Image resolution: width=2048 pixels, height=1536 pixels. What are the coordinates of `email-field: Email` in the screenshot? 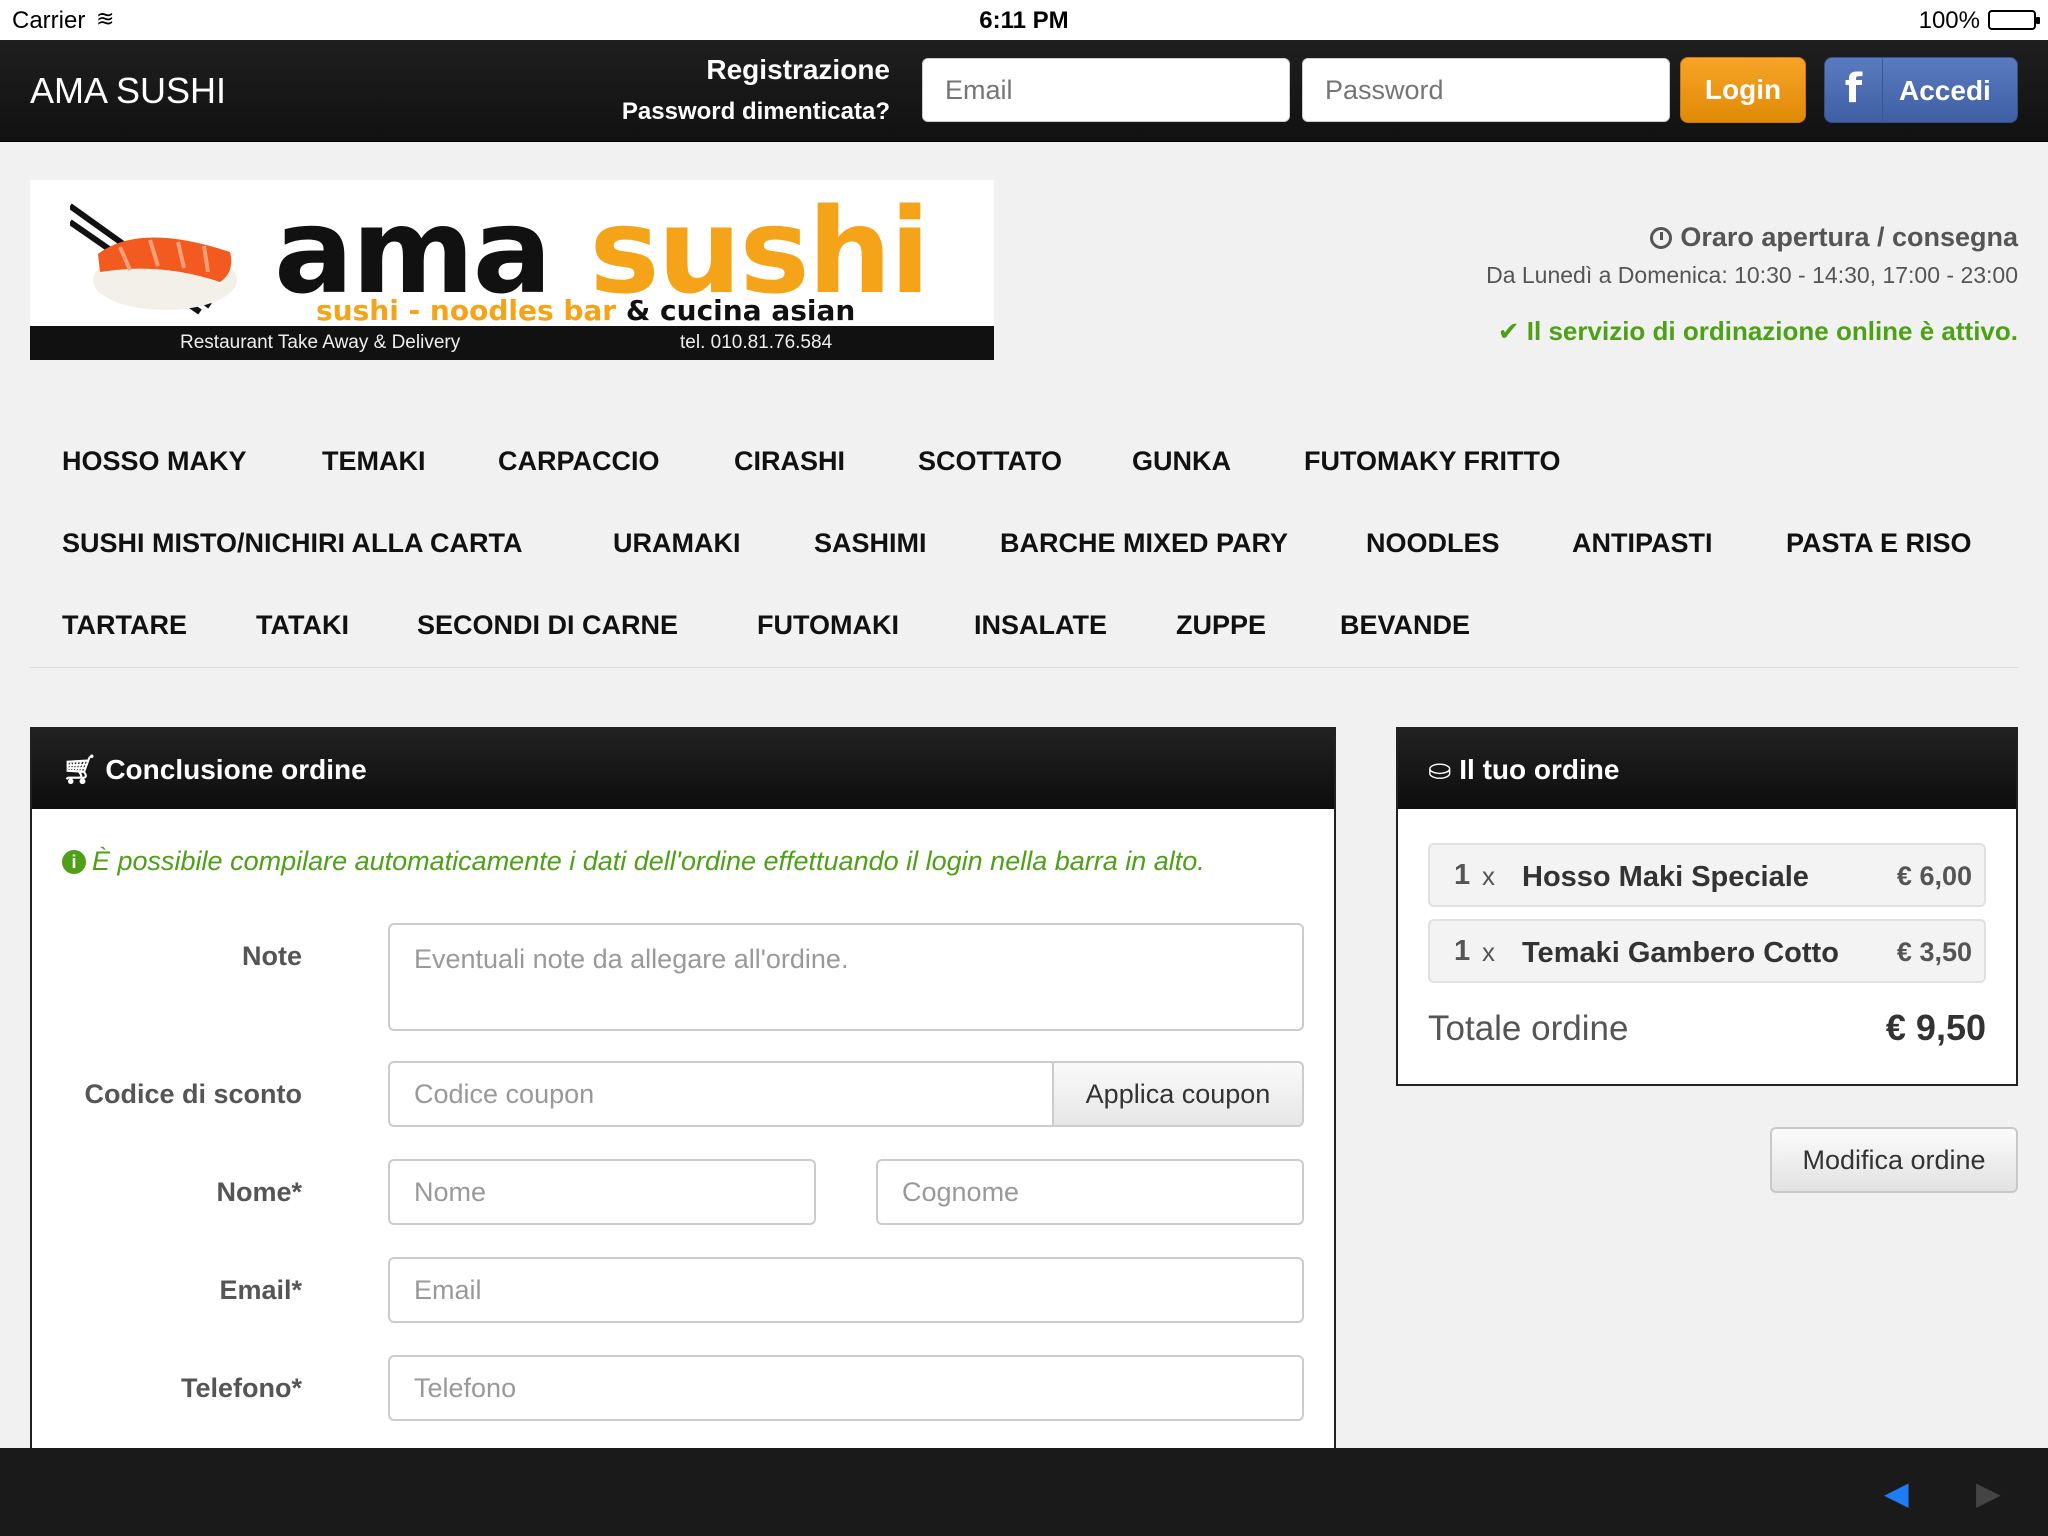 It's located at (846, 1290).